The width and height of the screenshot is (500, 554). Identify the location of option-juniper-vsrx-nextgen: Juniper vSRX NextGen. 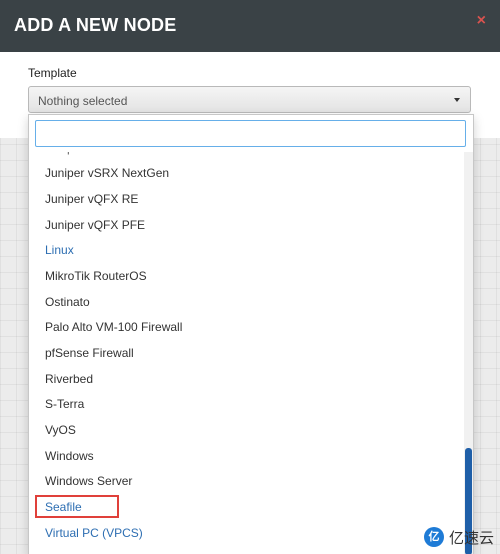
(247, 173).